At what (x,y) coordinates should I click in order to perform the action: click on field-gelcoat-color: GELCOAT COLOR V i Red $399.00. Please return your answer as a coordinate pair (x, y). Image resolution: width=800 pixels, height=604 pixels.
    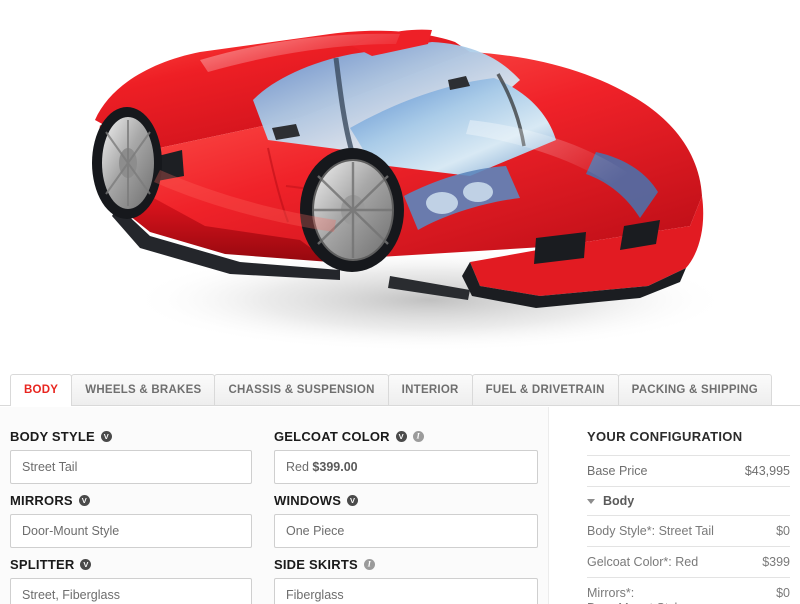
    Looking at the image, I should click on (406, 456).